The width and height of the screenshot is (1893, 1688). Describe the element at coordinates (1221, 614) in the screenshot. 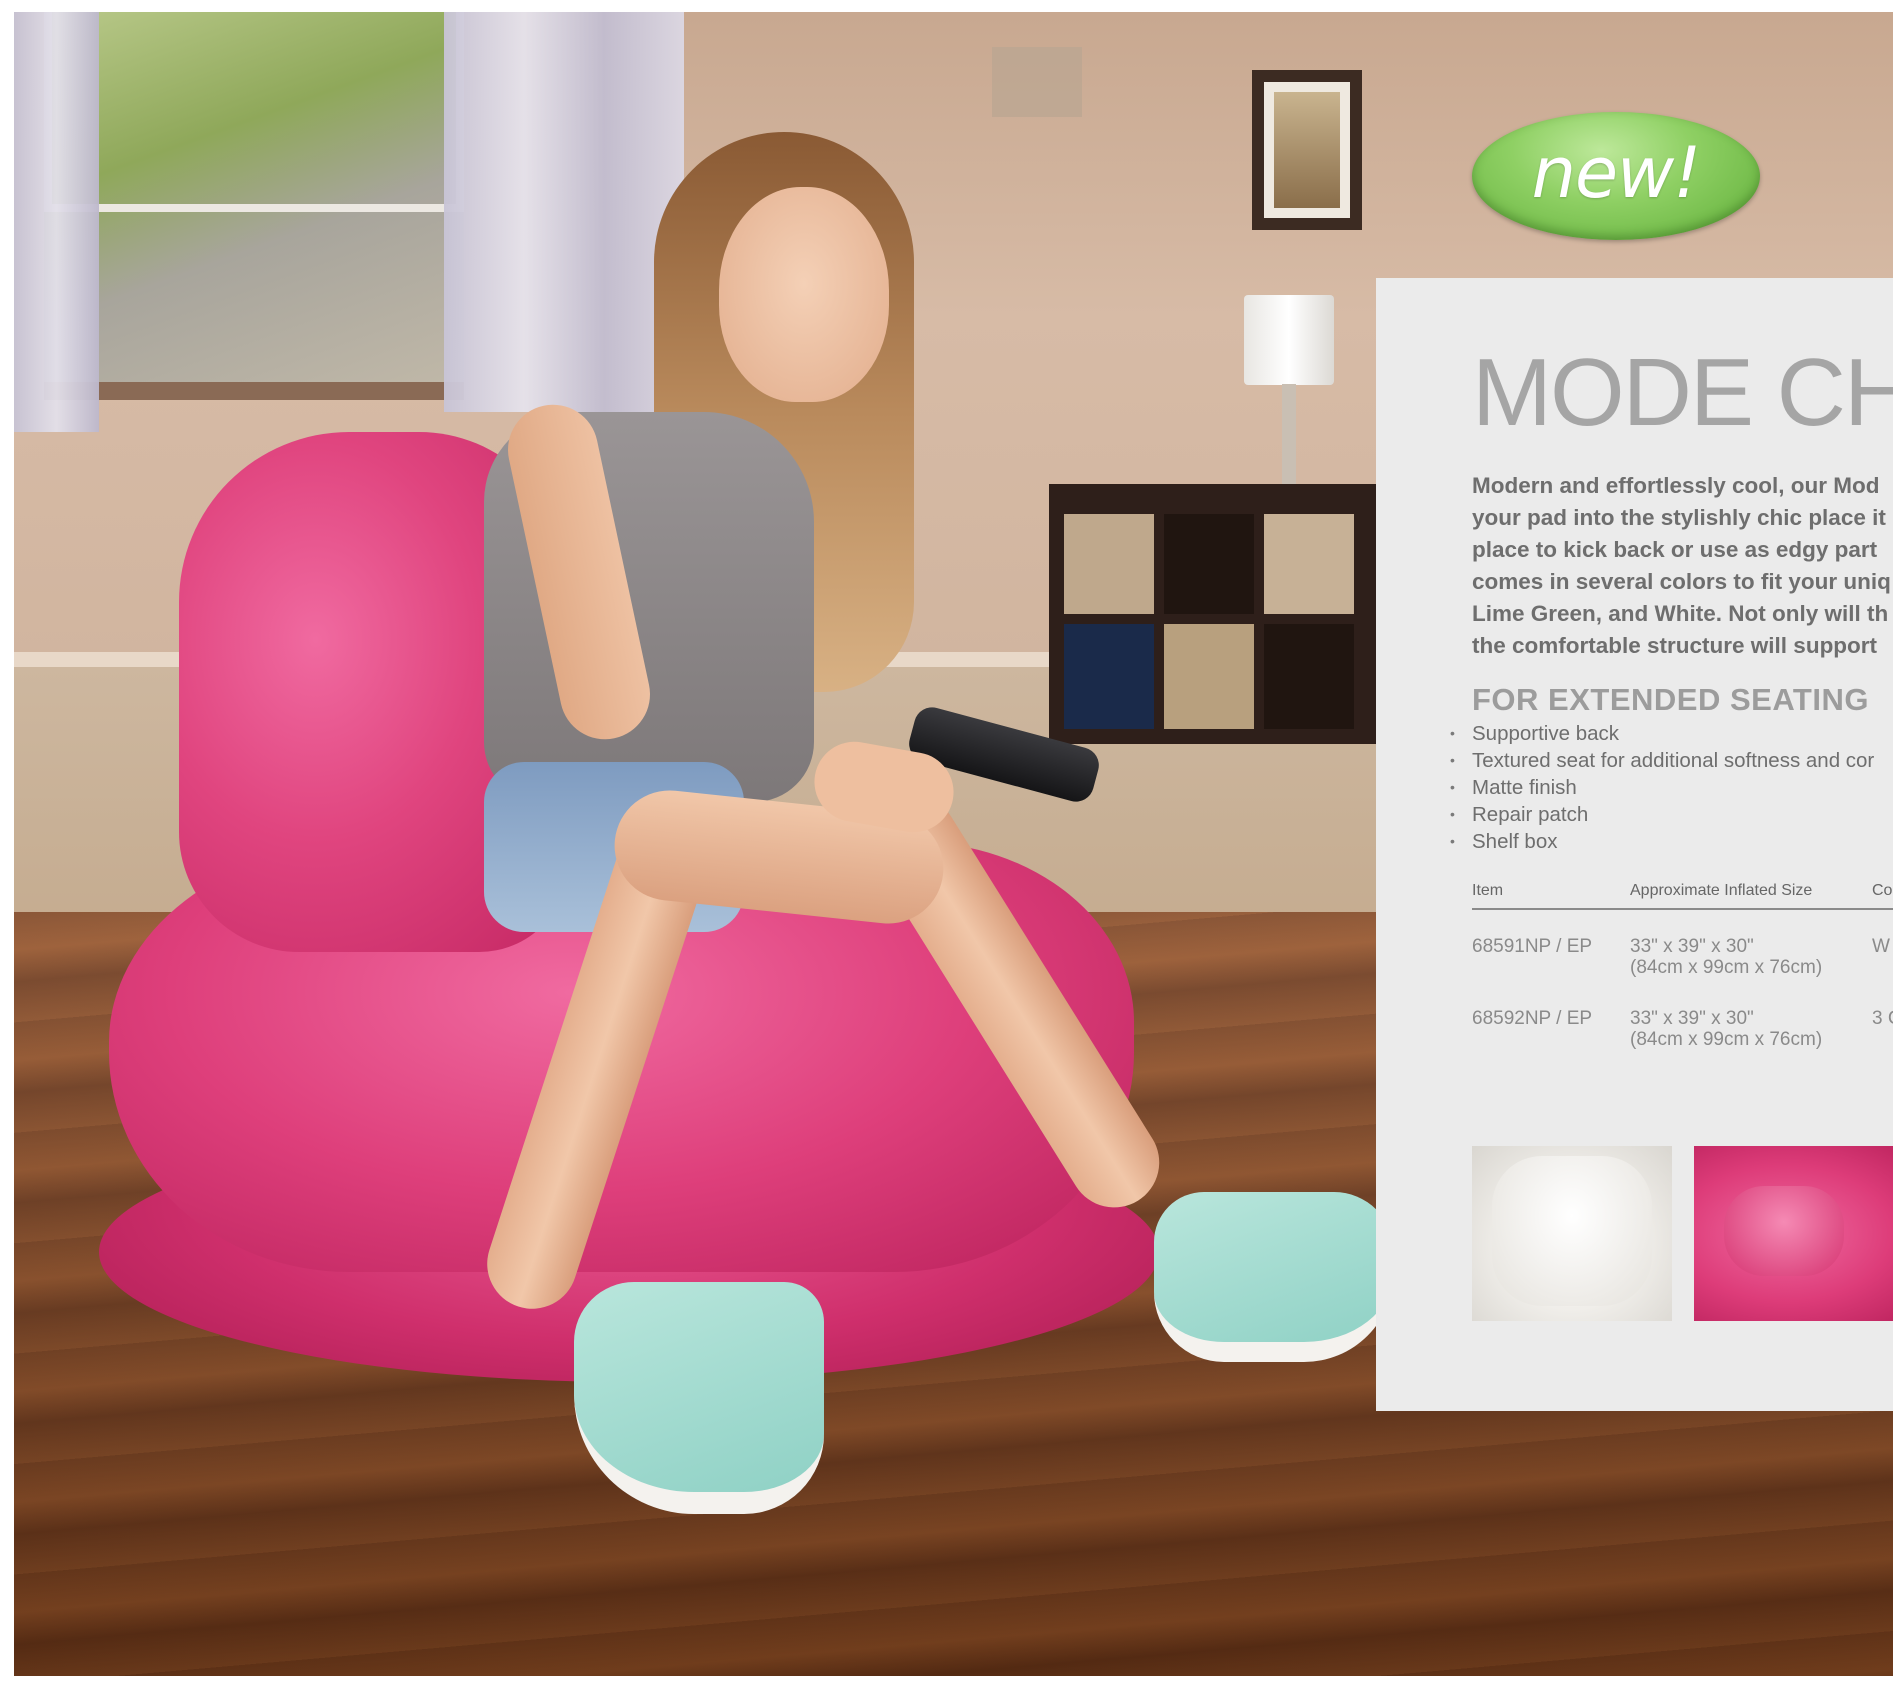

I see `cube-shelf` at that location.